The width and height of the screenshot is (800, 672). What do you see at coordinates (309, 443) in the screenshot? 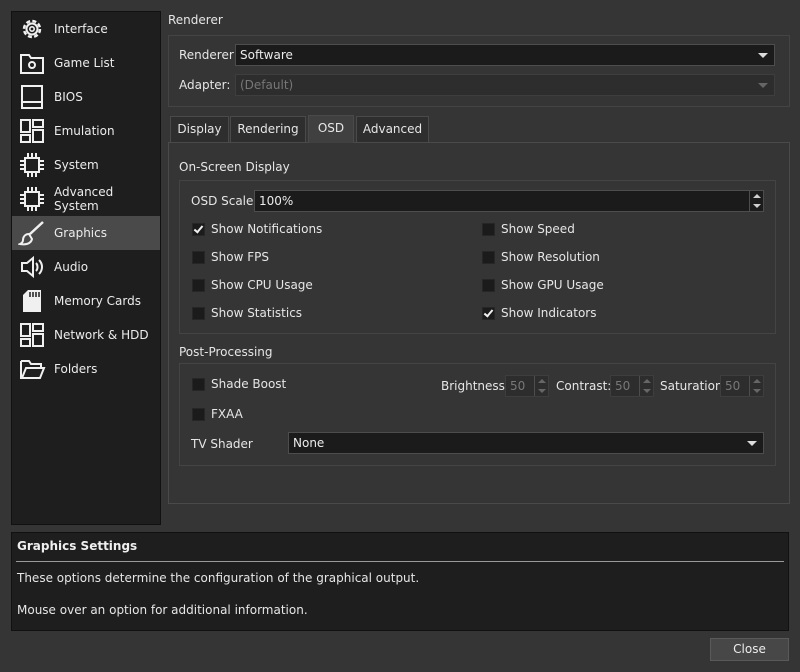
I see `tv-shader-value: None` at bounding box center [309, 443].